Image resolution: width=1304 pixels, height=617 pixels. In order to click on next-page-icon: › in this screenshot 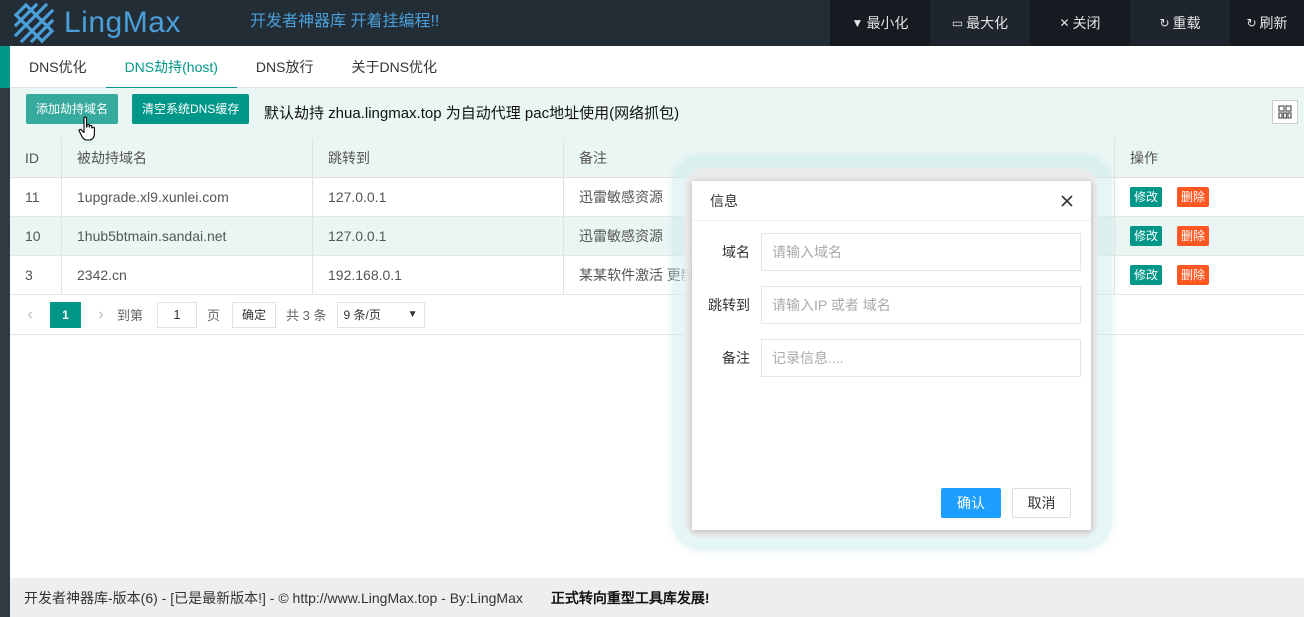, I will do `click(101, 315)`.